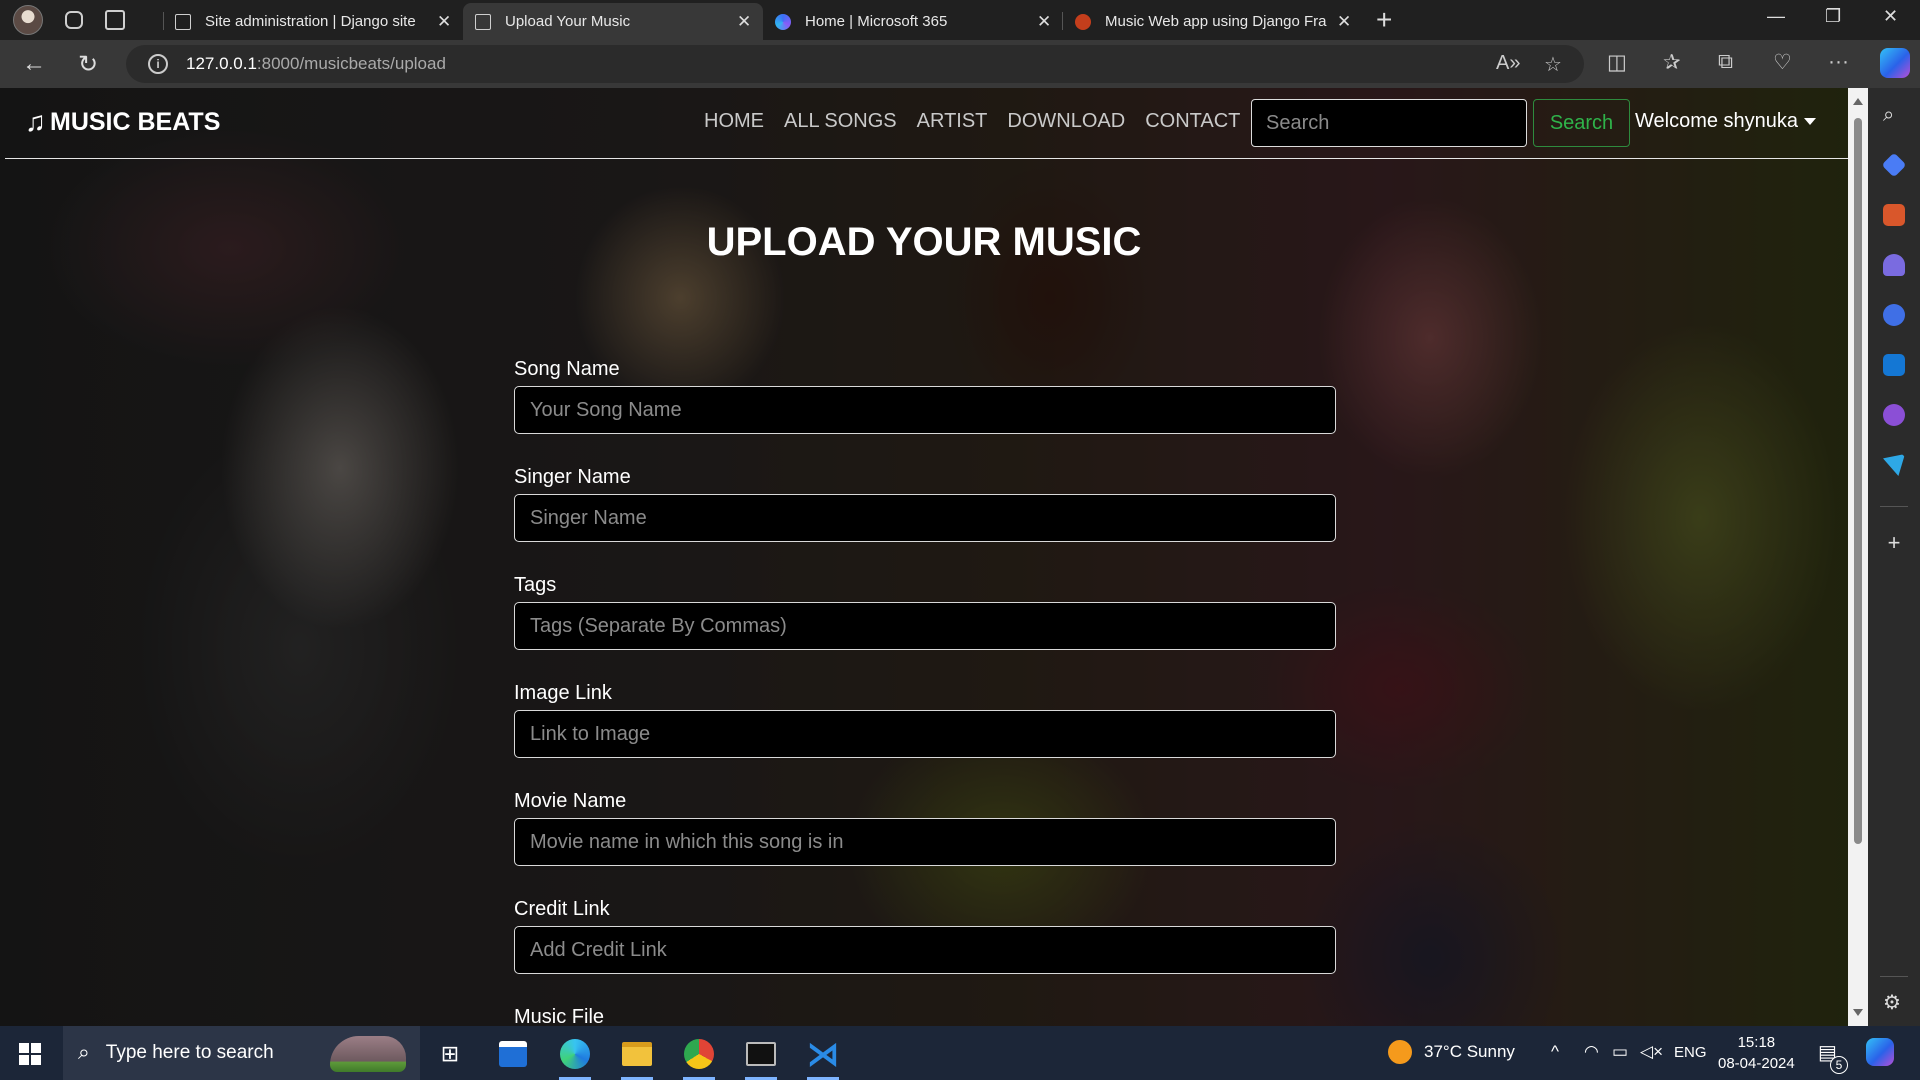 The height and width of the screenshot is (1080, 1920). I want to click on microsoft-365-icon, so click(1894, 315).